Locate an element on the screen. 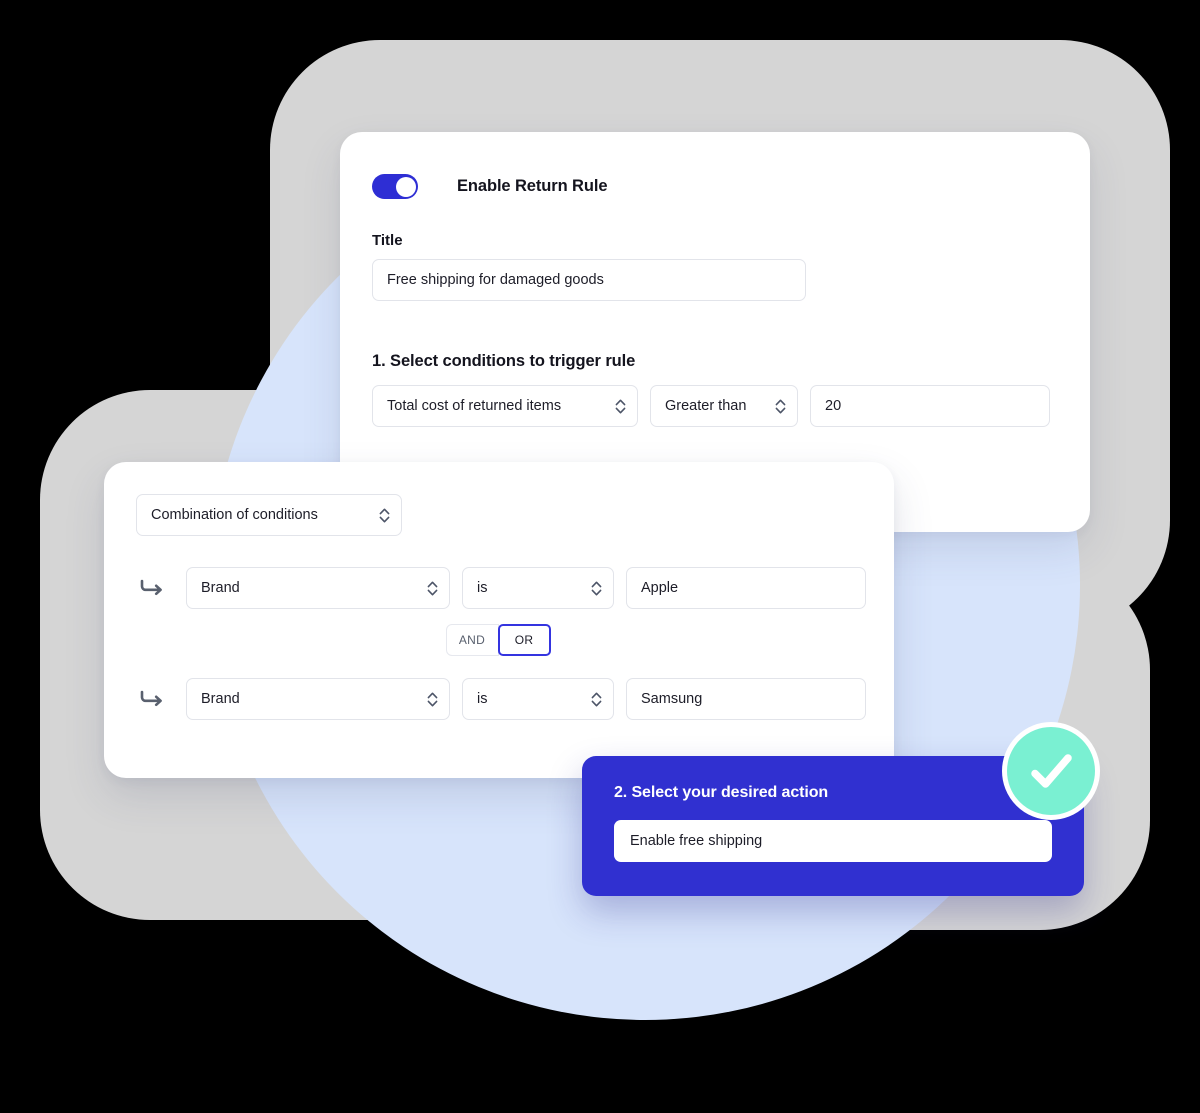 The width and height of the screenshot is (1200, 1113). trigger-condition-select: Total cost of returned items is located at coordinates (505, 406).